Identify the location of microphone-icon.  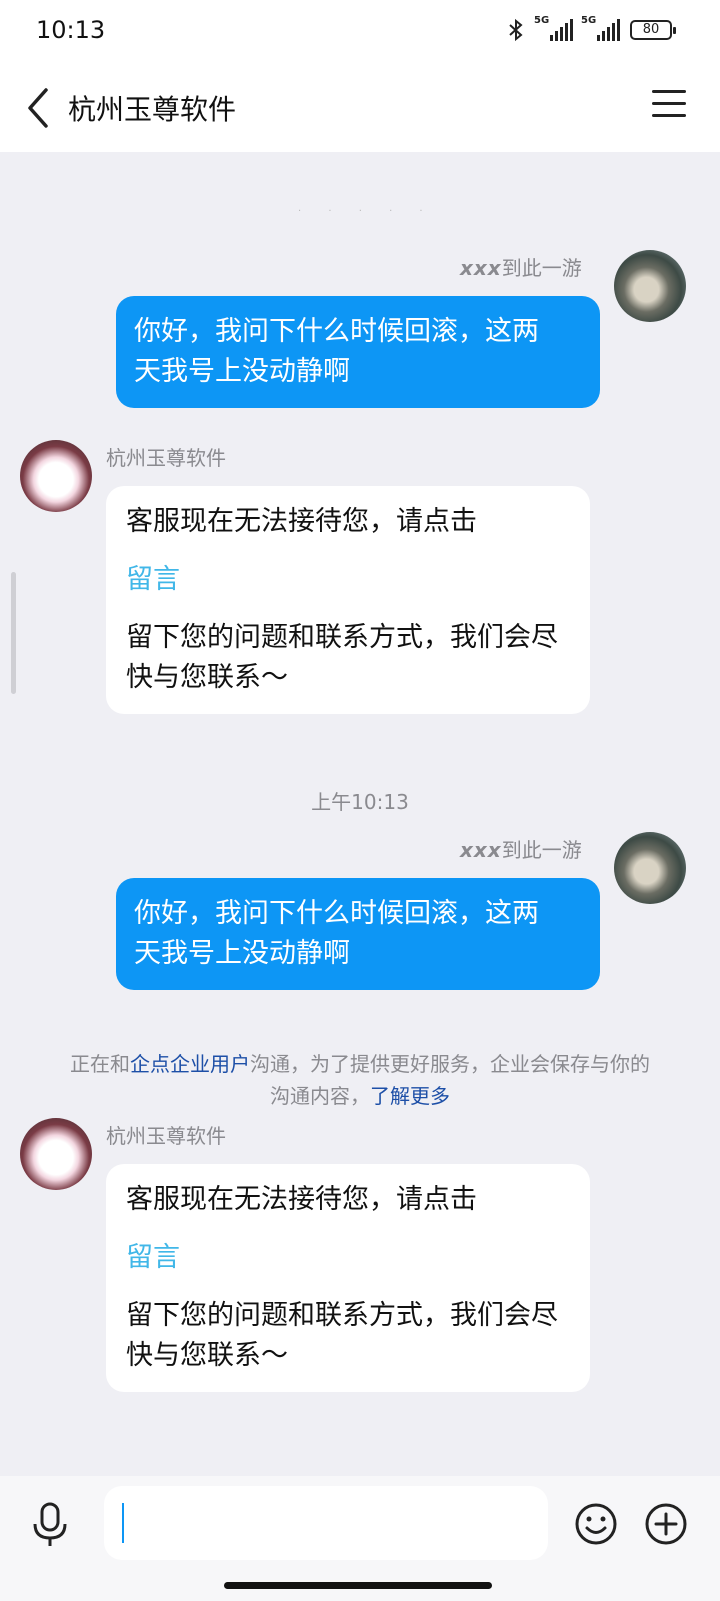
(50, 1524).